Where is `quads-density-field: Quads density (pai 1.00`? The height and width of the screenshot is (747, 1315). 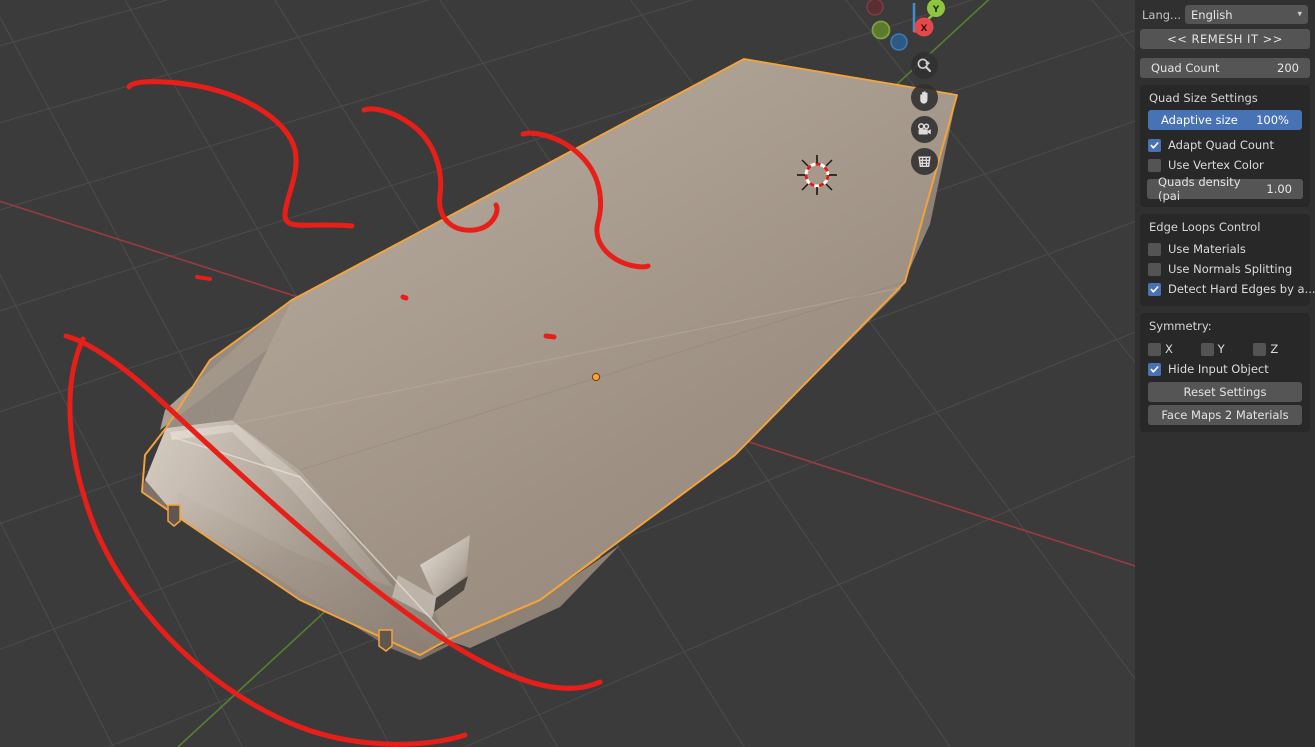 quads-density-field: Quads density (pai 1.00 is located at coordinates (1225, 189).